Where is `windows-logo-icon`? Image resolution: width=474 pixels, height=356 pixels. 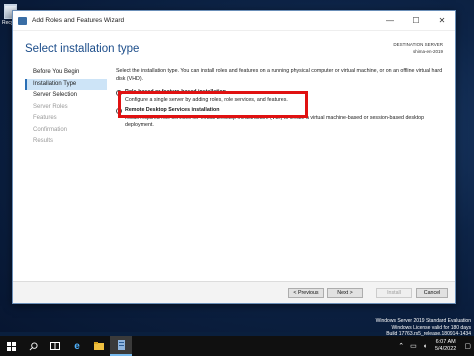
windows-logo-icon is located at coordinates (11, 346).